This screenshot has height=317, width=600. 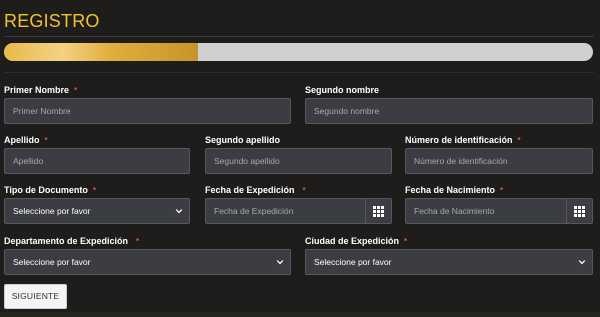 What do you see at coordinates (298, 211) in the screenshot?
I see `fecha-expedicion-input: Fecha de Expedición` at bounding box center [298, 211].